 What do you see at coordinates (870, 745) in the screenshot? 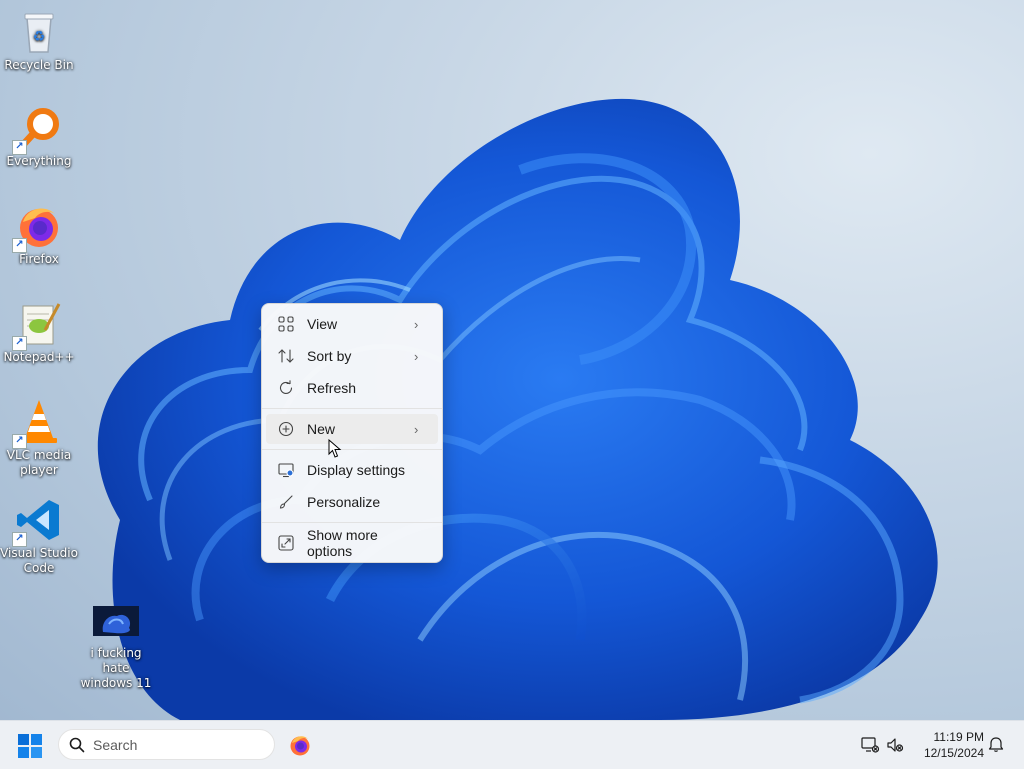
I see `network-icon` at bounding box center [870, 745].